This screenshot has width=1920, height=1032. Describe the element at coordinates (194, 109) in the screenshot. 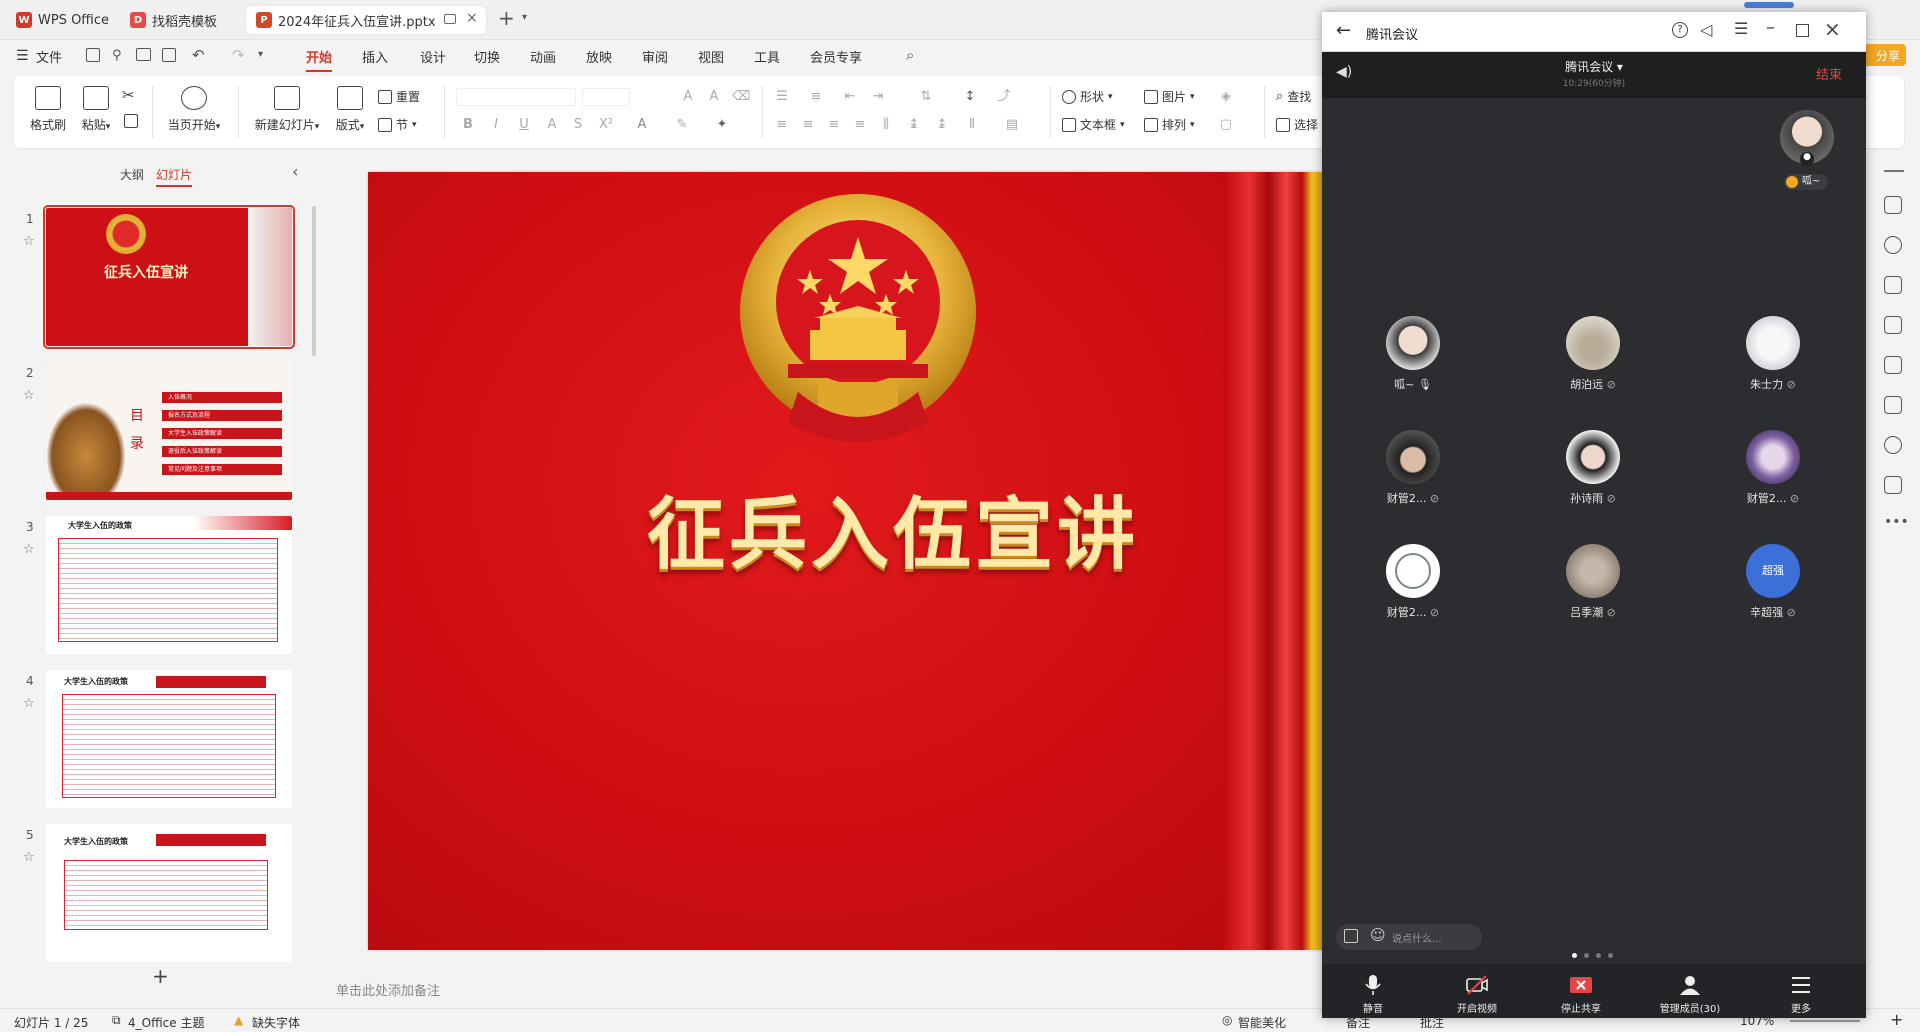

I see `play-from-current-button: 当页开始▾` at that location.